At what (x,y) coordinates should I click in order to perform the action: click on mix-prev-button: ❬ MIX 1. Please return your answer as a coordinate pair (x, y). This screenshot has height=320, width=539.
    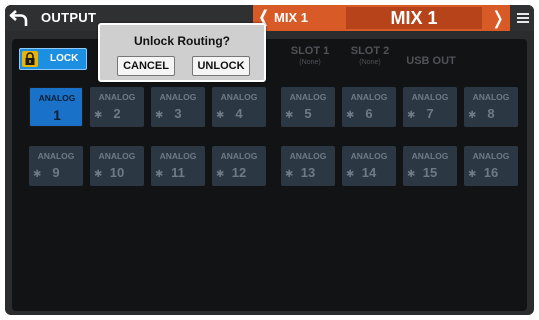
    Looking at the image, I should click on (292, 18).